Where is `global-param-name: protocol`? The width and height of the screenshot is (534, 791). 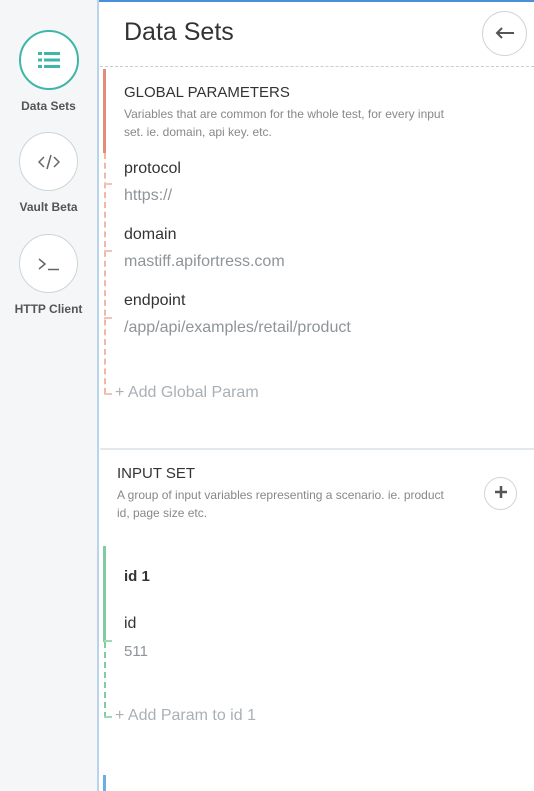 global-param-name: protocol is located at coordinates (152, 169).